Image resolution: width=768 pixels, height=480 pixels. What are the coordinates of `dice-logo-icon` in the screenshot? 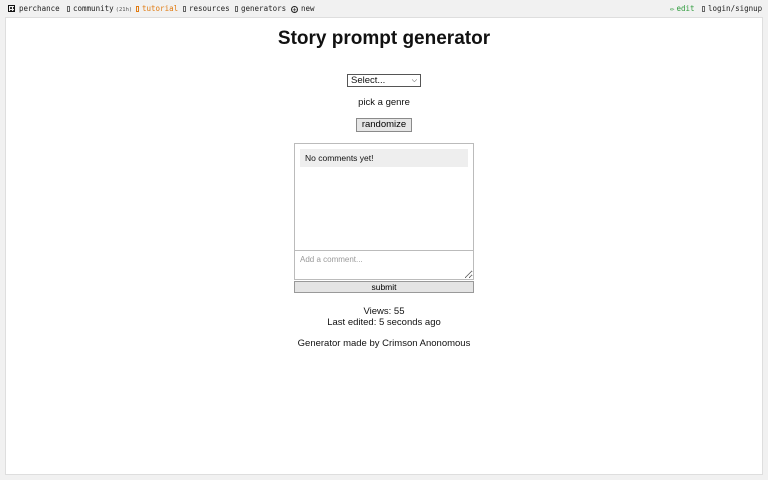 It's located at (11, 8).